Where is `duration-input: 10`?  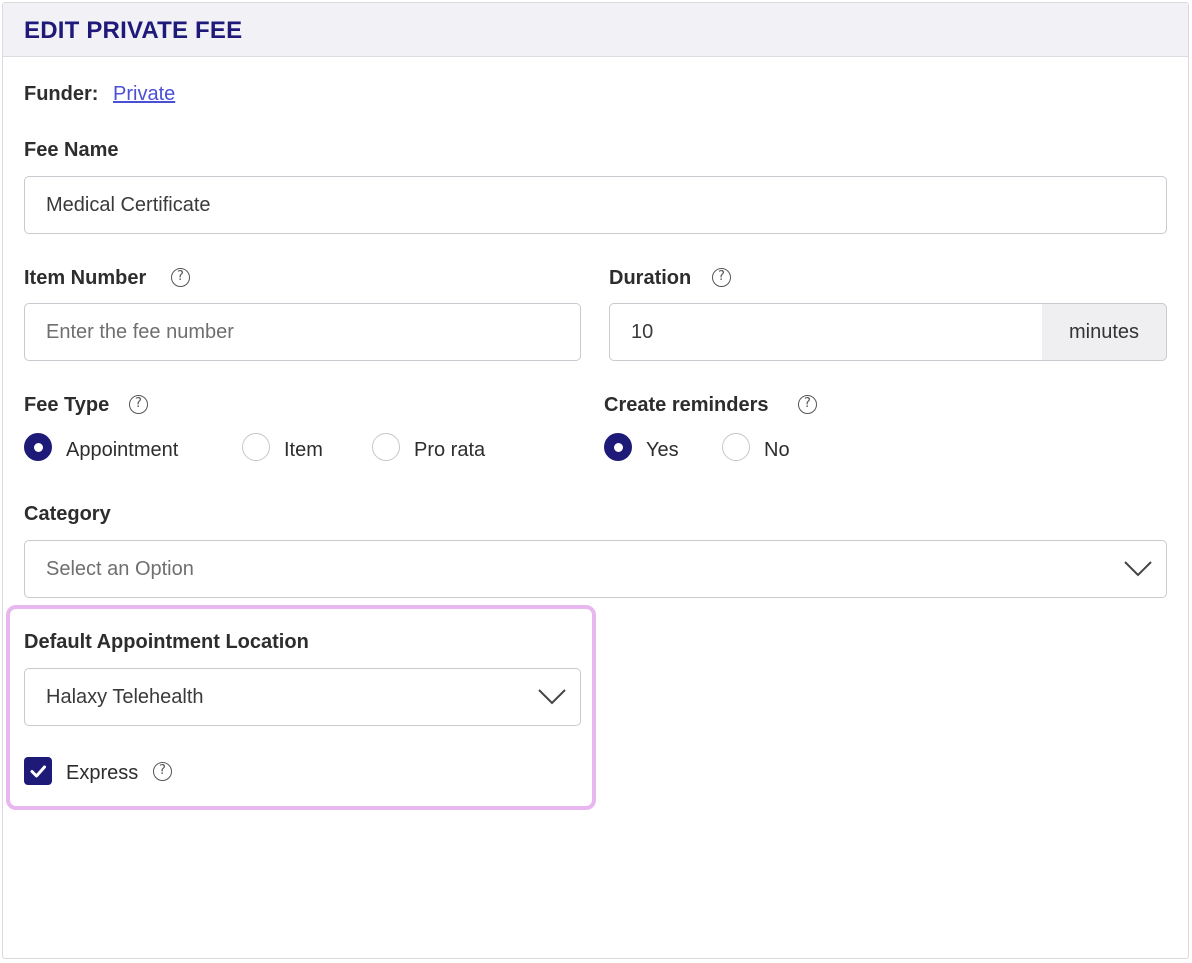 duration-input: 10 is located at coordinates (826, 332).